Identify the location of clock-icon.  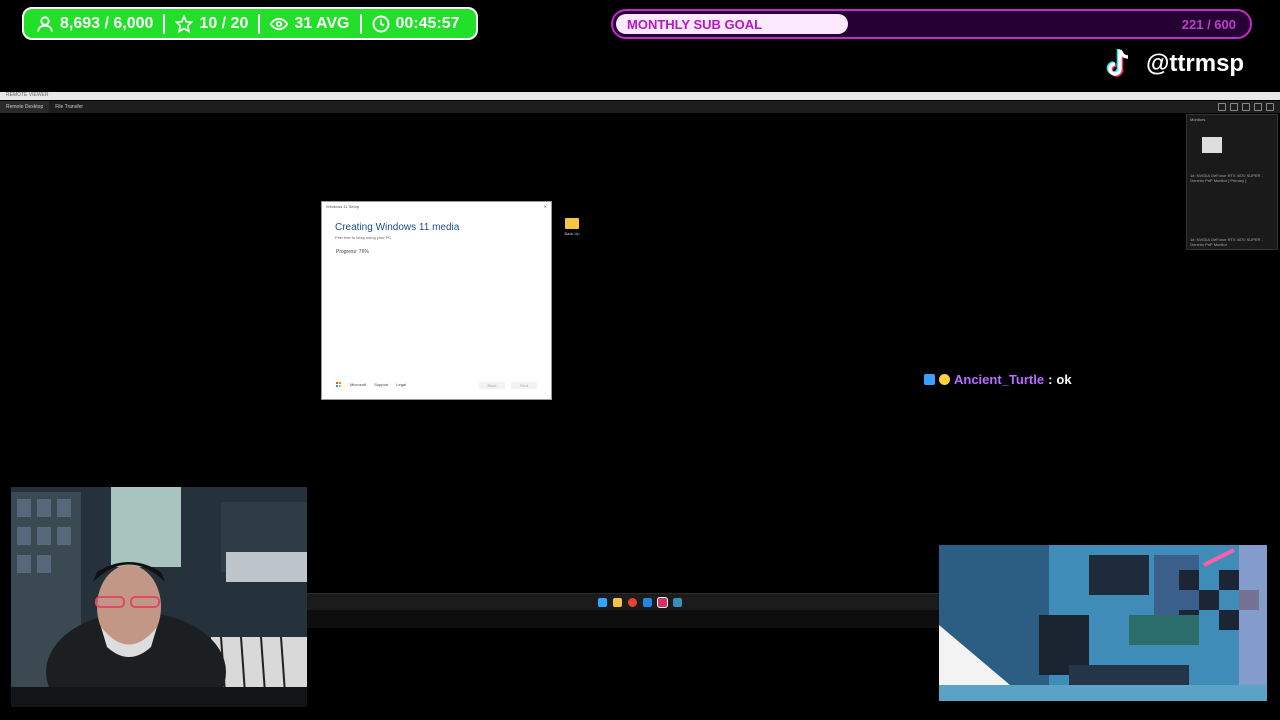
(380, 23).